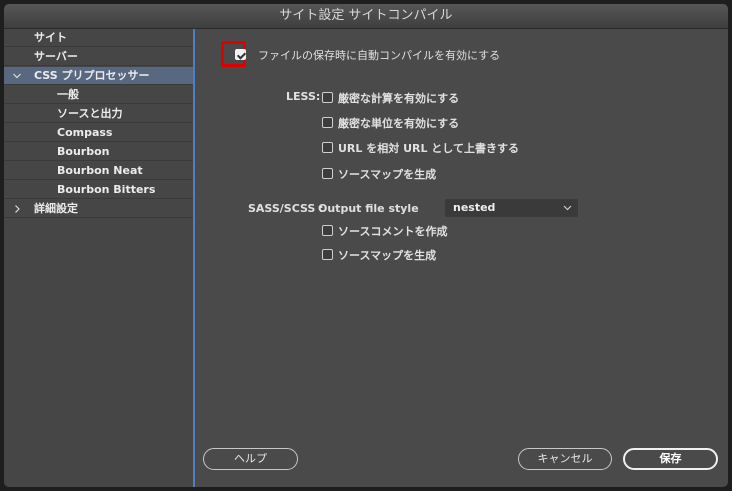 This screenshot has height=491, width=732. What do you see at coordinates (327, 122) in the screenshot?
I see `less-strict-units-checkbox` at bounding box center [327, 122].